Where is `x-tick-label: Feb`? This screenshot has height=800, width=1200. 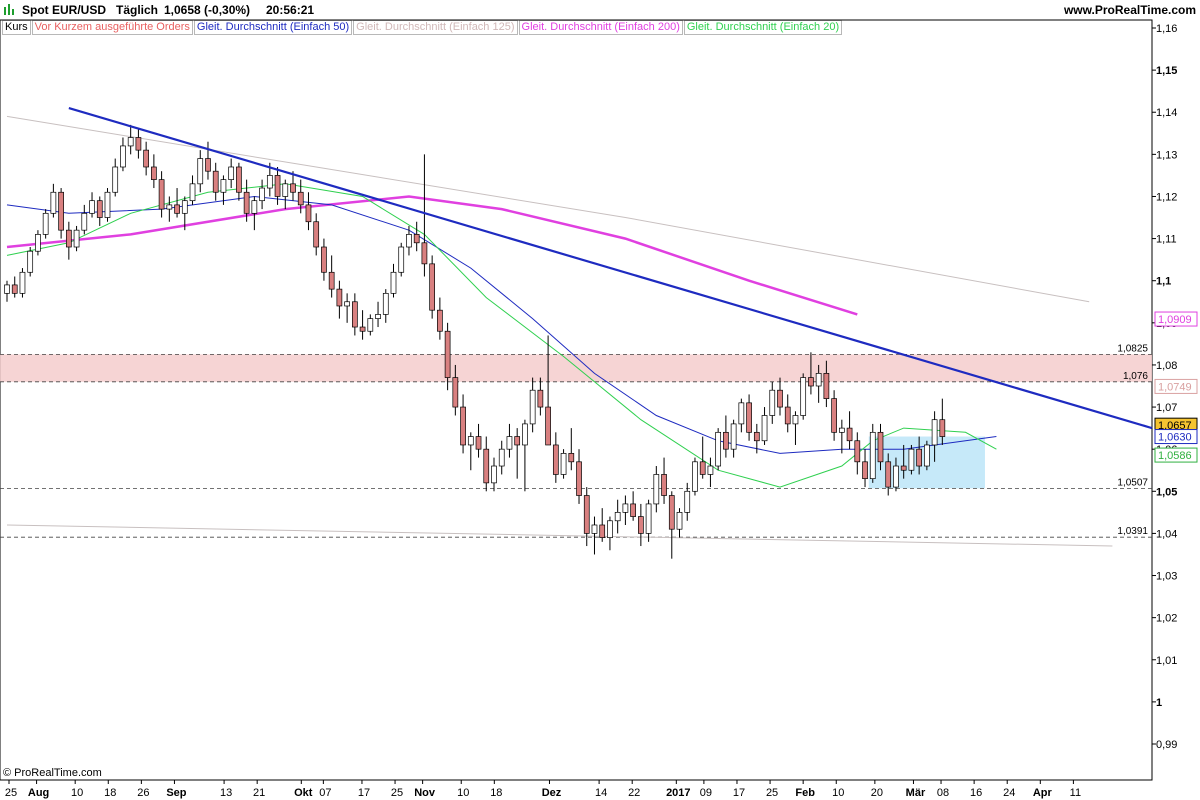
x-tick-label: Feb is located at coordinates (805, 793).